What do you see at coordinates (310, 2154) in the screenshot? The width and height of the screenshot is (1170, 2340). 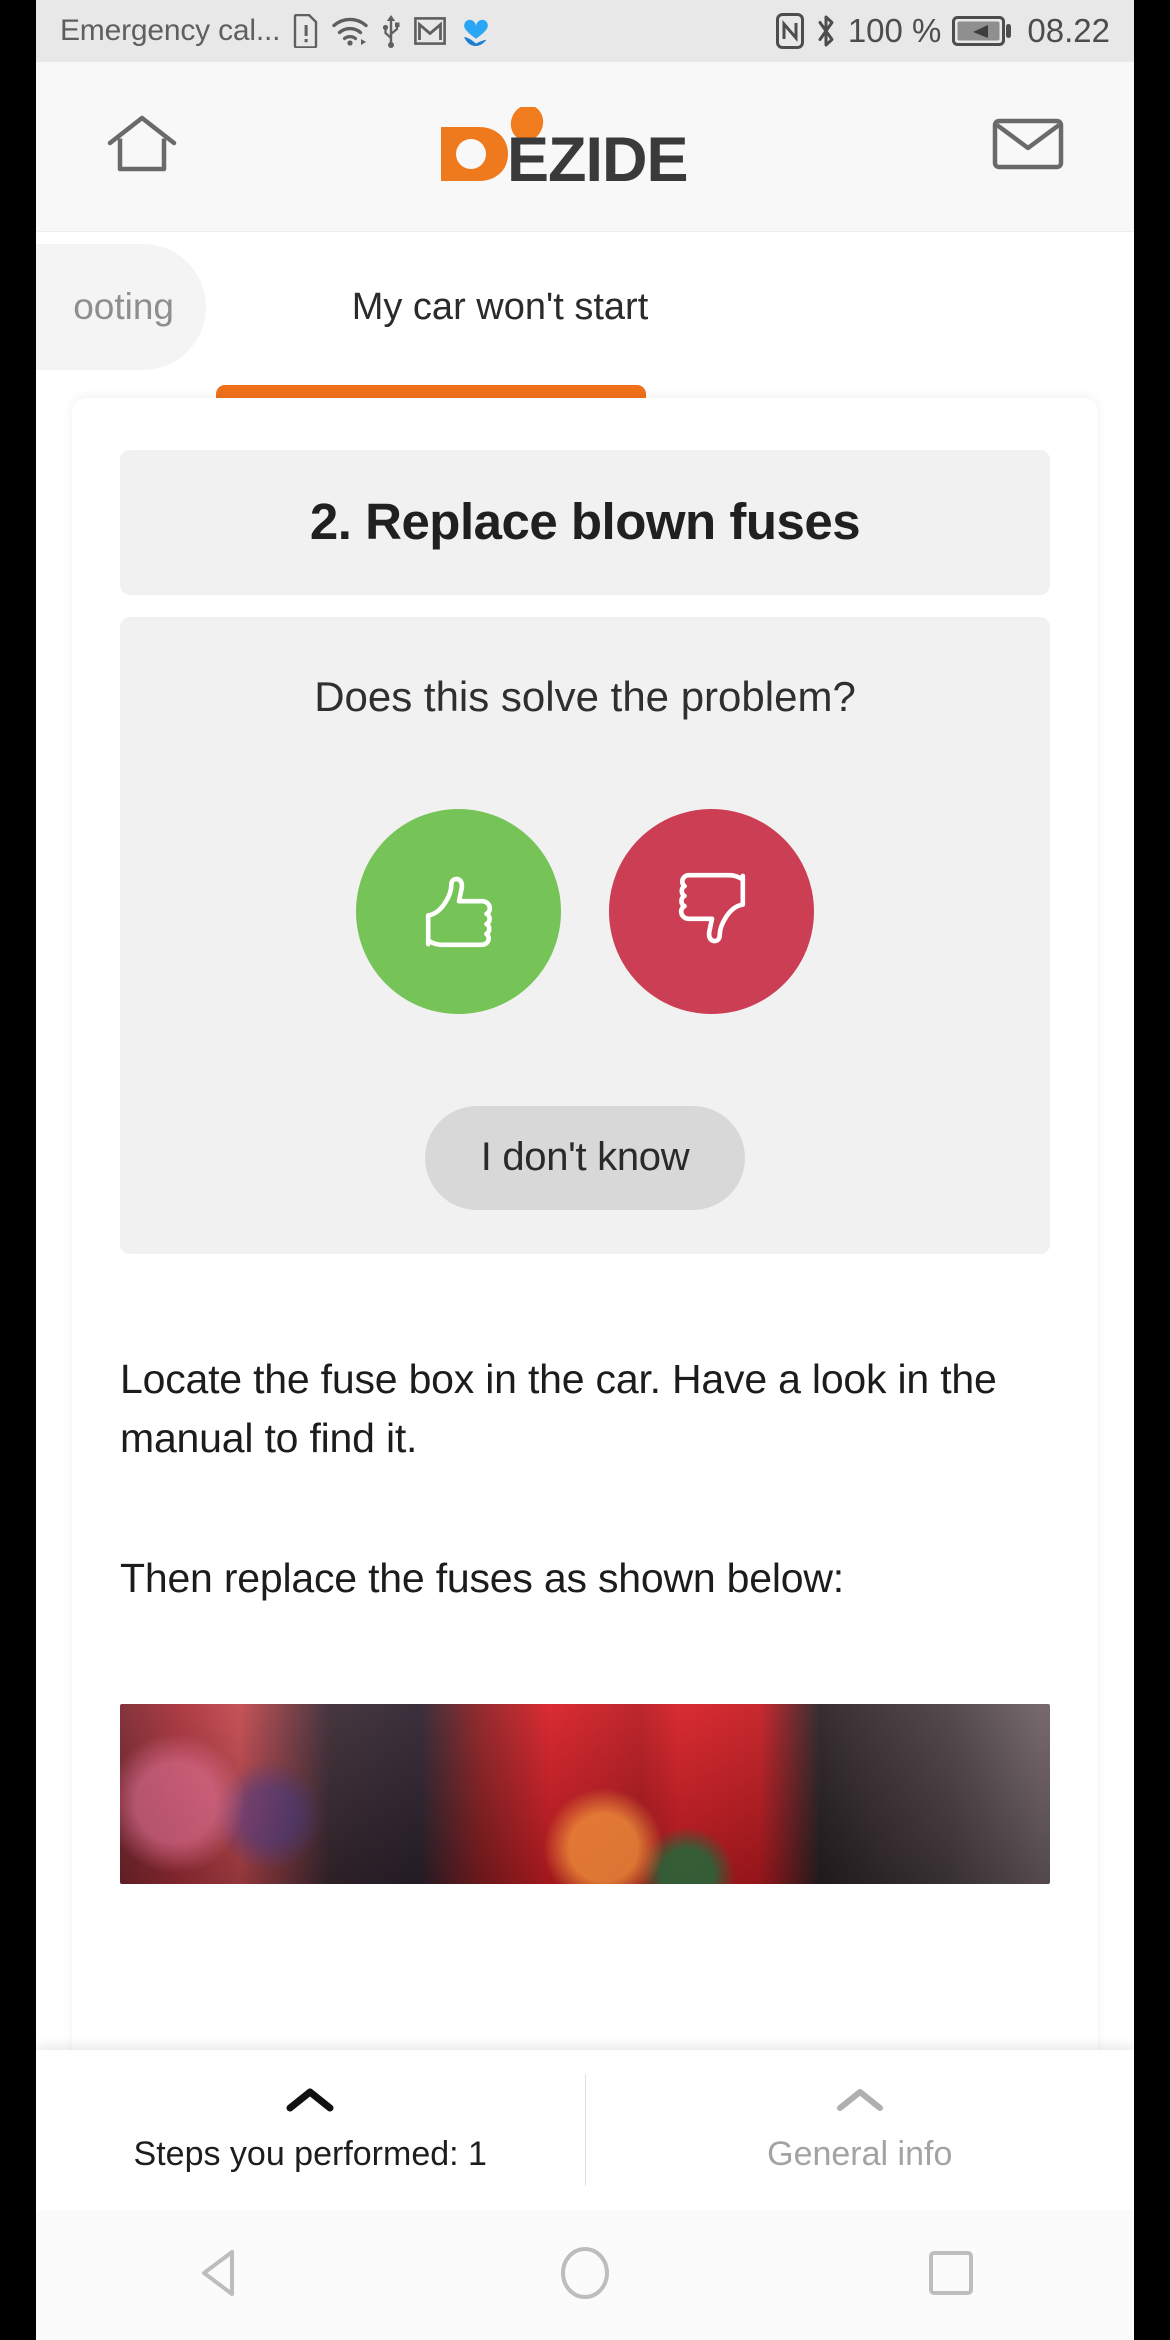 I see `steps-performed-label: Steps you performed: 1` at bounding box center [310, 2154].